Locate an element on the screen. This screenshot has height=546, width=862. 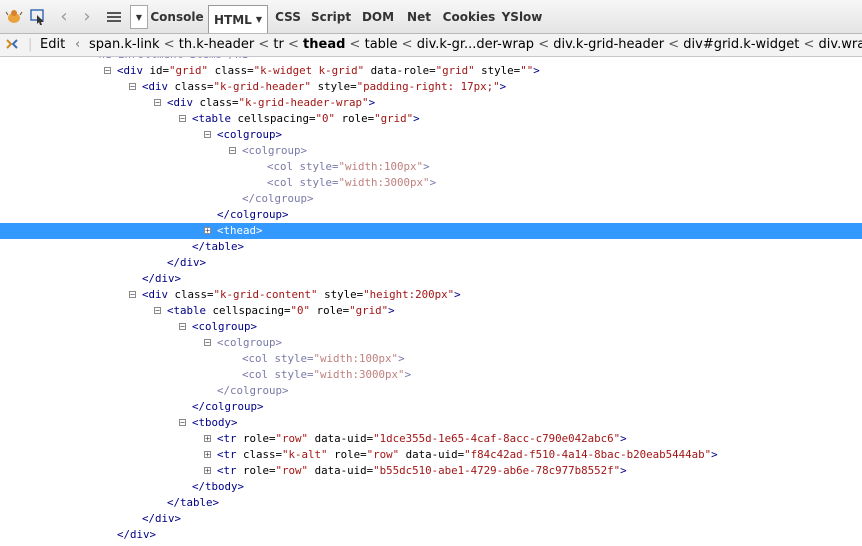
node-markup: <div class="k-grid-header-wrap"> is located at coordinates (271, 102).